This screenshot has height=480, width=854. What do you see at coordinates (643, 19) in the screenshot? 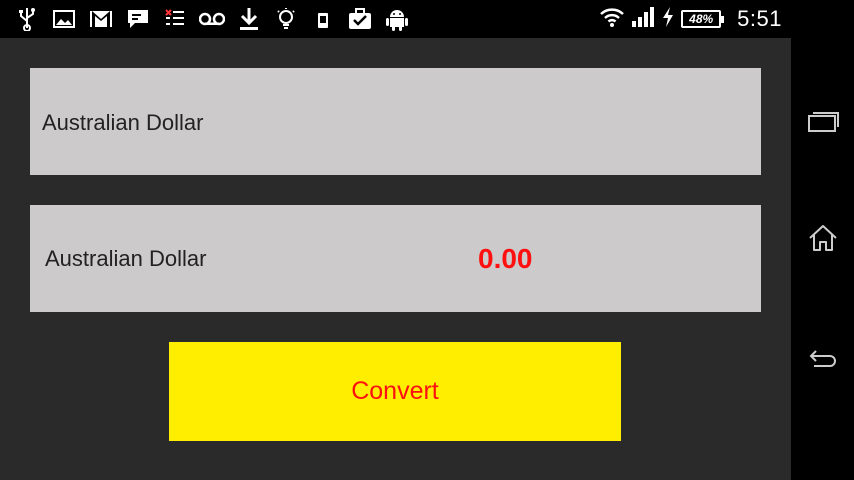
I see `signal-icon` at bounding box center [643, 19].